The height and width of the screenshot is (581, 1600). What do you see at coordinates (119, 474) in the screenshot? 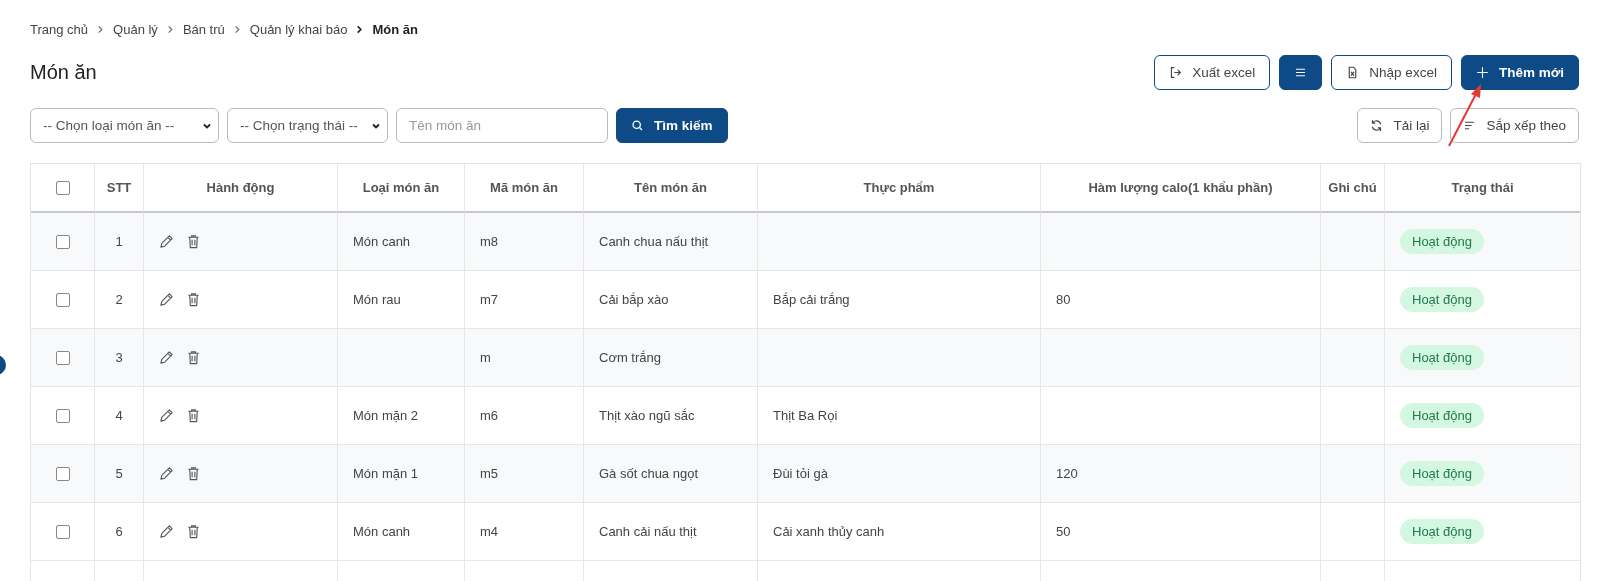
I see `table-cell: 5` at bounding box center [119, 474].